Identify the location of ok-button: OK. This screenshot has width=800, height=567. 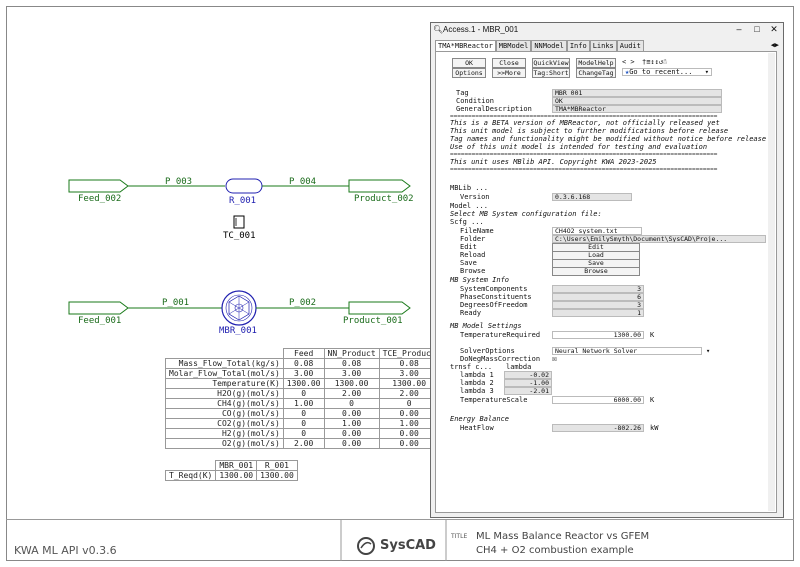
(469, 63).